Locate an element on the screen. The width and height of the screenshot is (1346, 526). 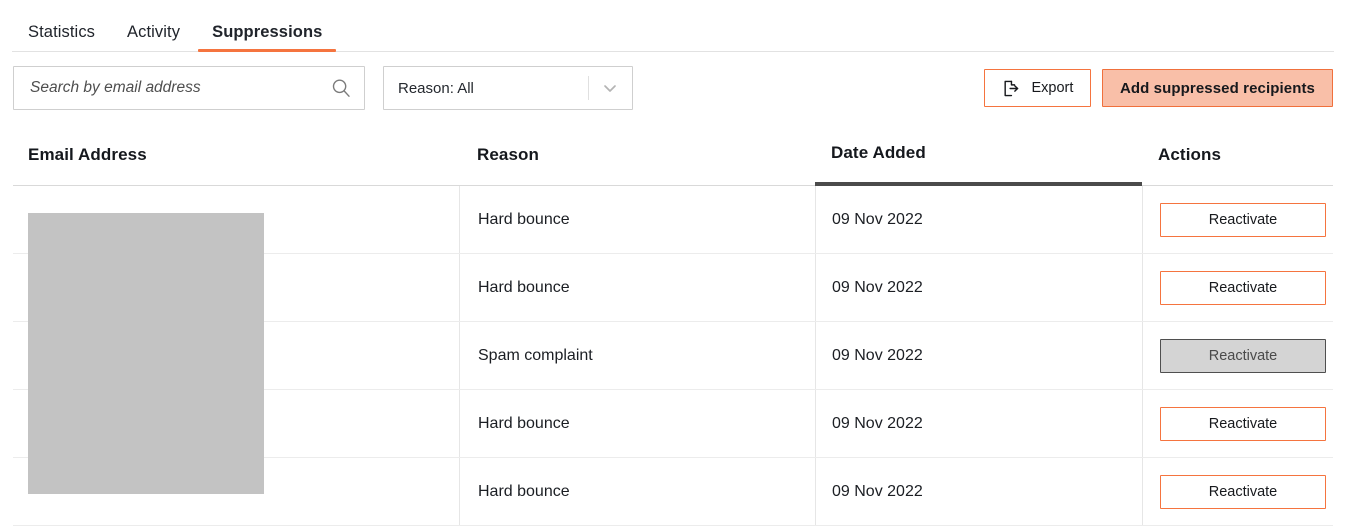
search-input is located at coordinates (189, 88).